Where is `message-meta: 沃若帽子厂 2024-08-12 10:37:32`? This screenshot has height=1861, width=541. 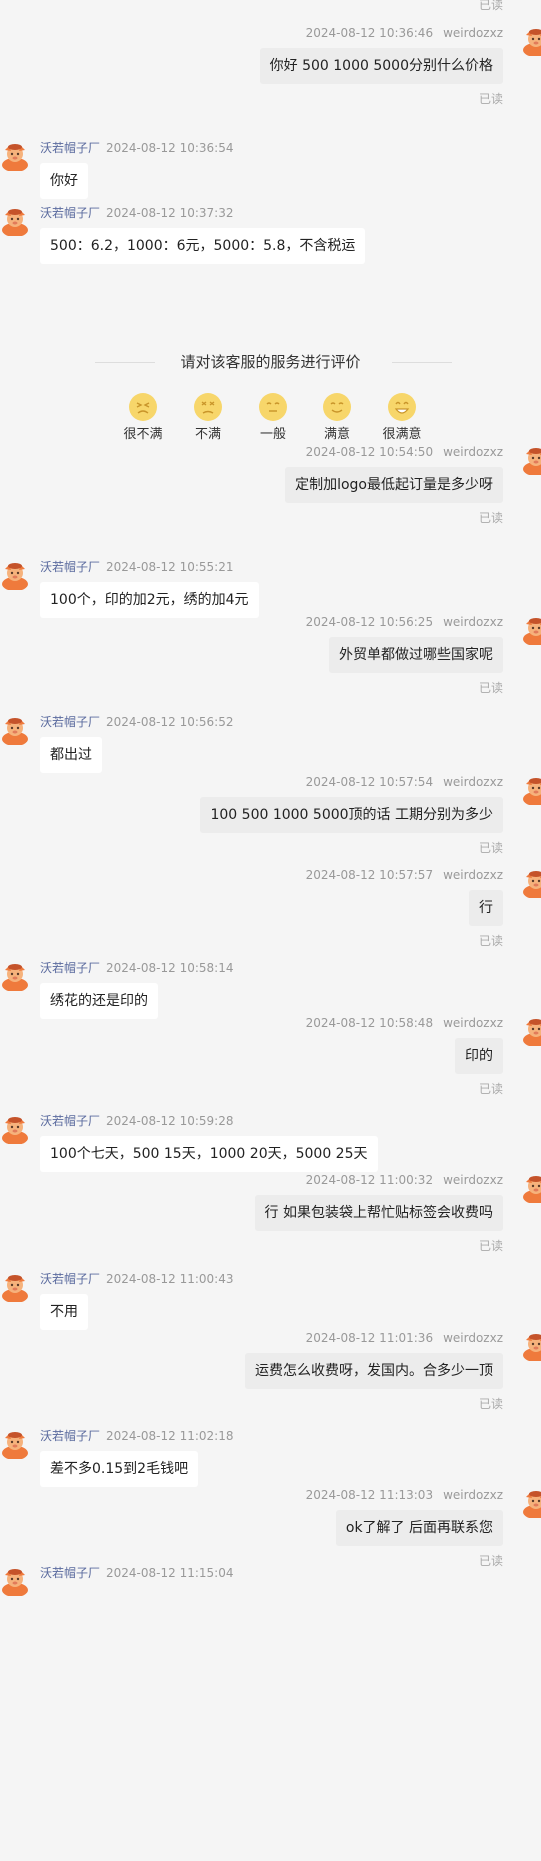 message-meta: 沃若帽子厂 2024-08-12 10:37:32 is located at coordinates (136, 213).